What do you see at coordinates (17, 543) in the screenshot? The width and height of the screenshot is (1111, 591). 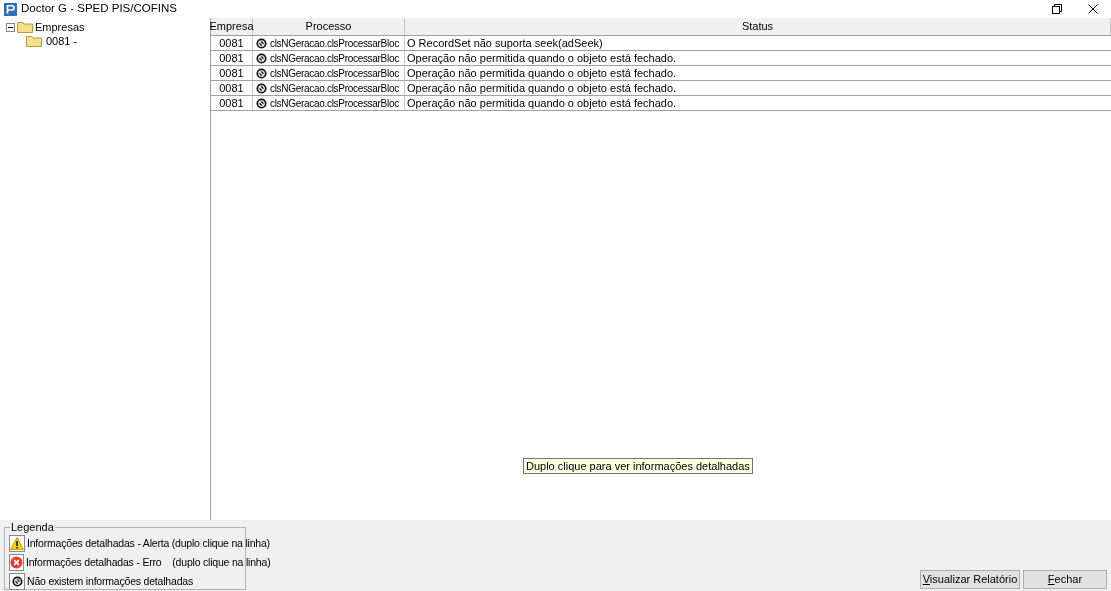 I see `warning-icon` at bounding box center [17, 543].